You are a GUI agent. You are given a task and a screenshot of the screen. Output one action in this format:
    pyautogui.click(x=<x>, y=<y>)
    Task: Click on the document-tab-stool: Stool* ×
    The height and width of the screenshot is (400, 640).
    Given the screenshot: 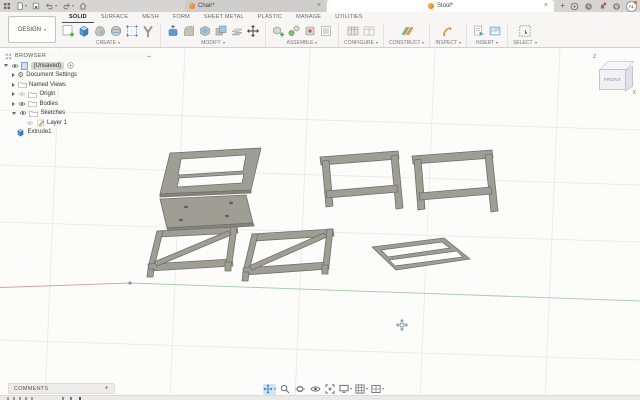 What is the action you would take?
    pyautogui.click(x=440, y=6)
    